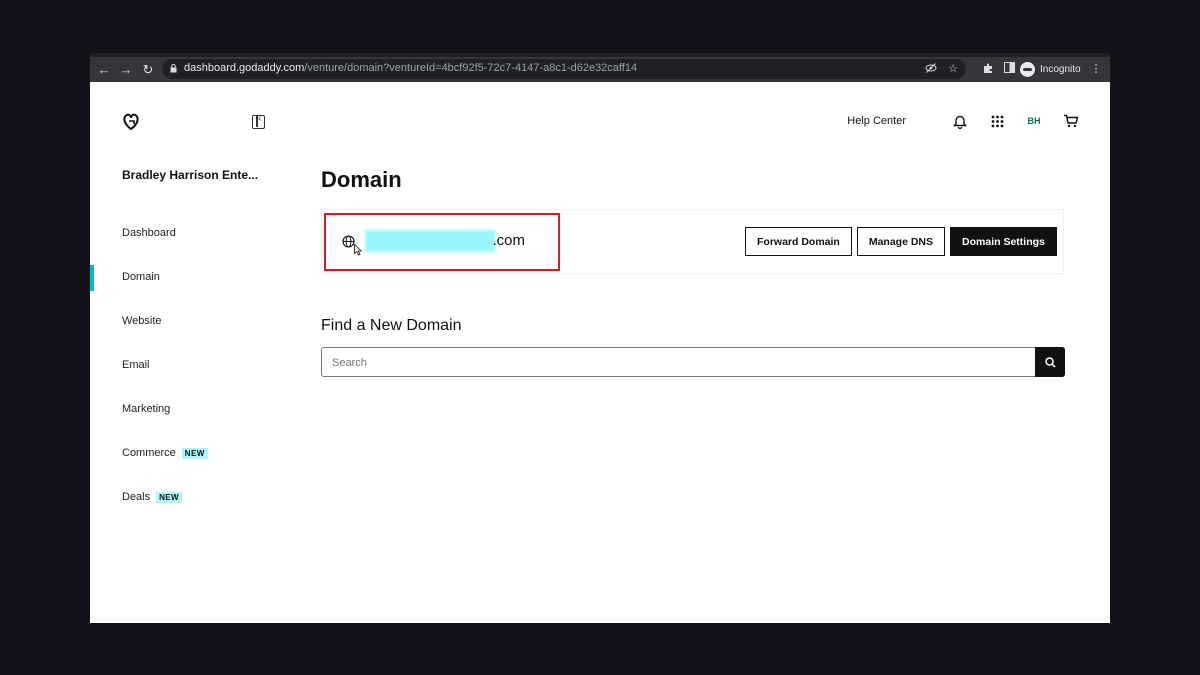 This screenshot has width=1200, height=675. Describe the element at coordinates (126, 69) in the screenshot. I see `forward-icon: →` at that location.